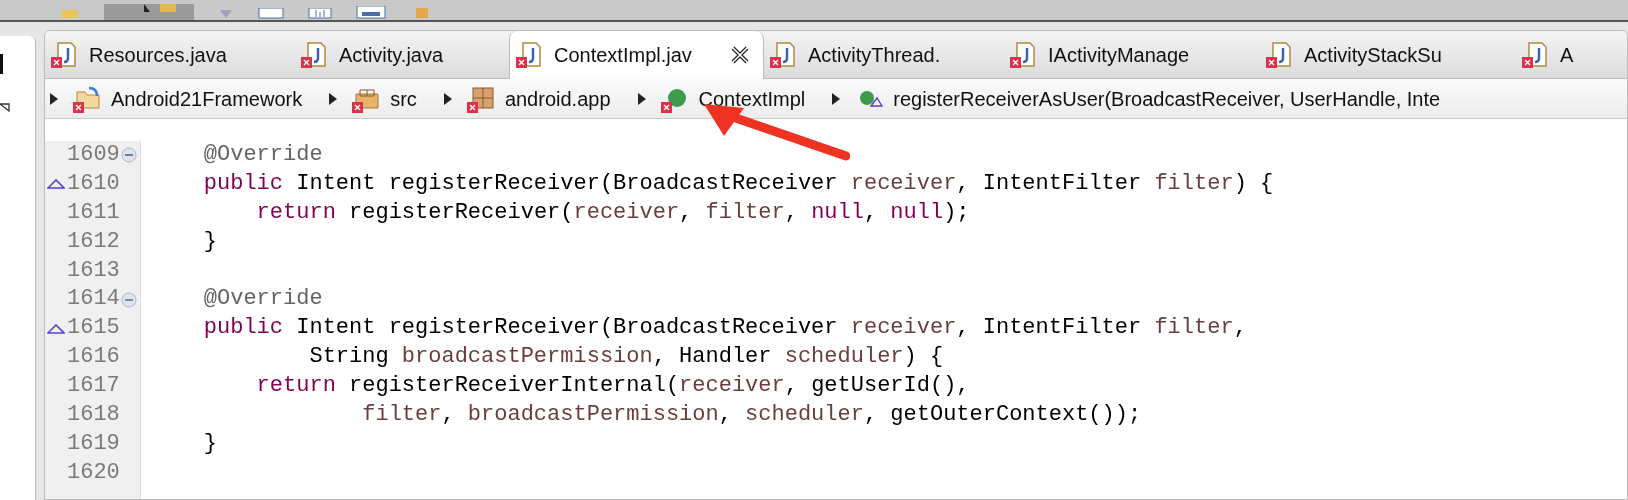 The image size is (1628, 500). I want to click on line-number: 1610, so click(93, 183).